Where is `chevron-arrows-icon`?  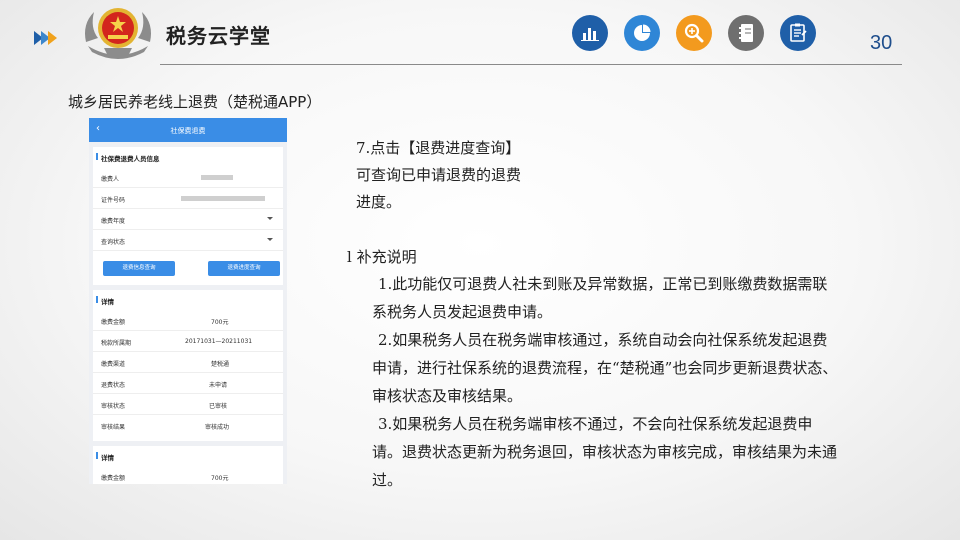
chevron-arrows-icon is located at coordinates (45, 38).